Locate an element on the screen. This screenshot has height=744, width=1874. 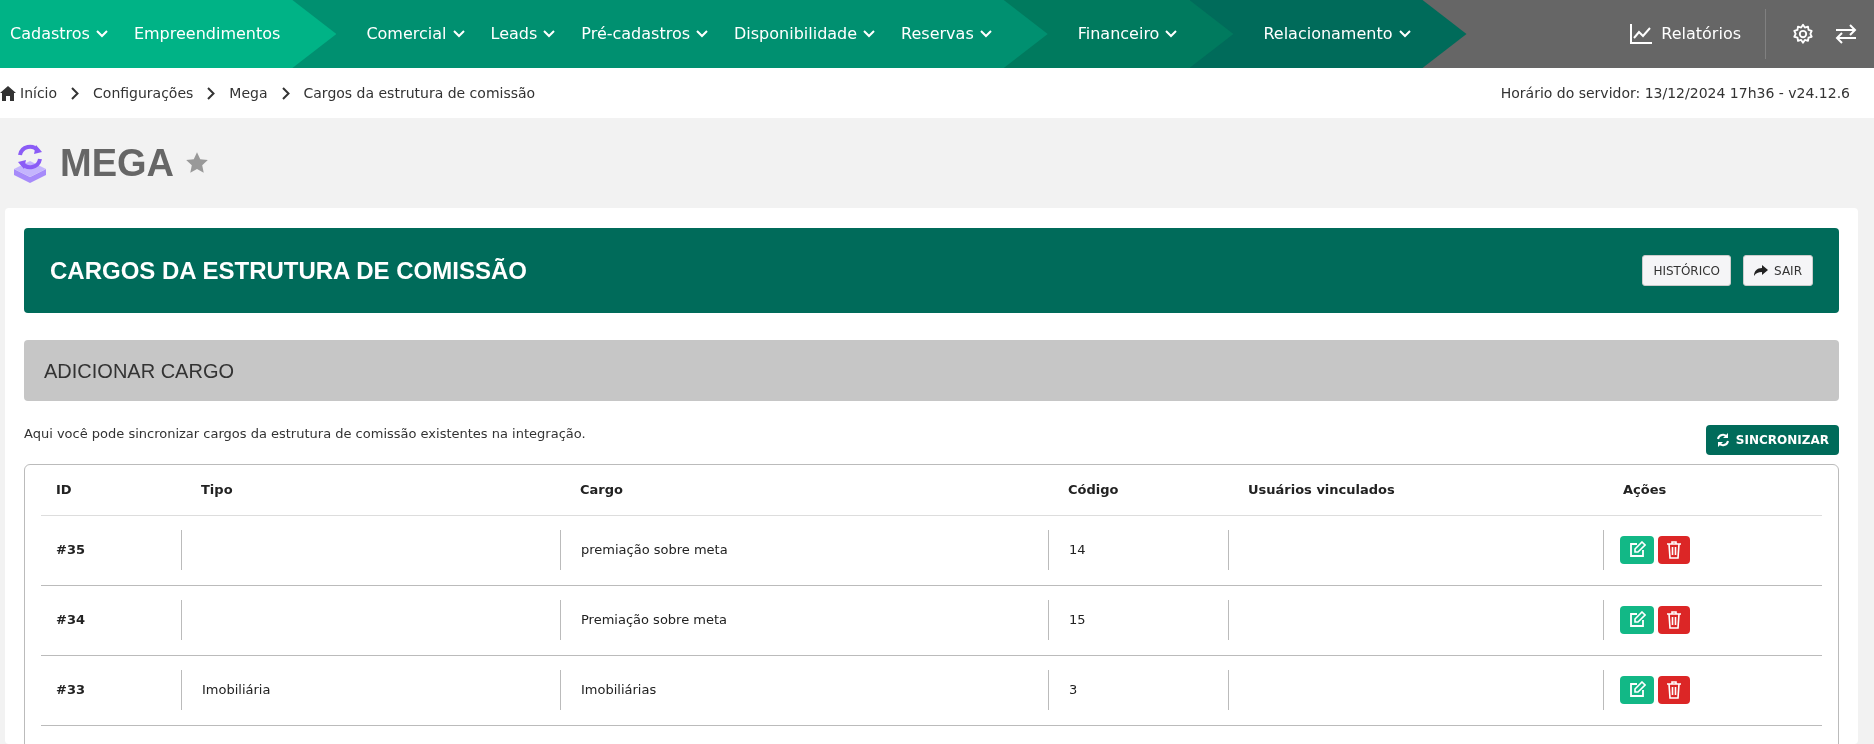
home-icon is located at coordinates (8, 93).